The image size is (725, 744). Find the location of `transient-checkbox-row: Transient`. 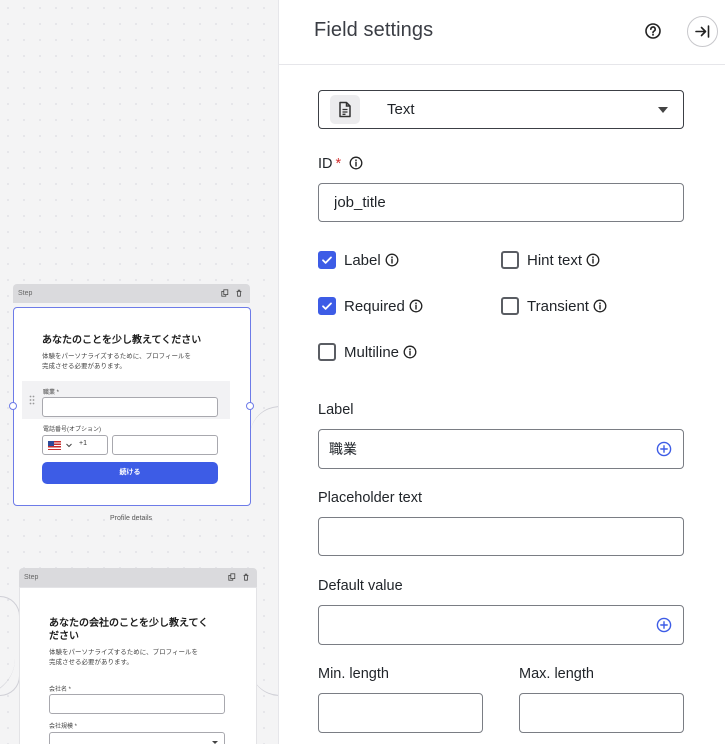

transient-checkbox-row: Transient is located at coordinates (554, 306).